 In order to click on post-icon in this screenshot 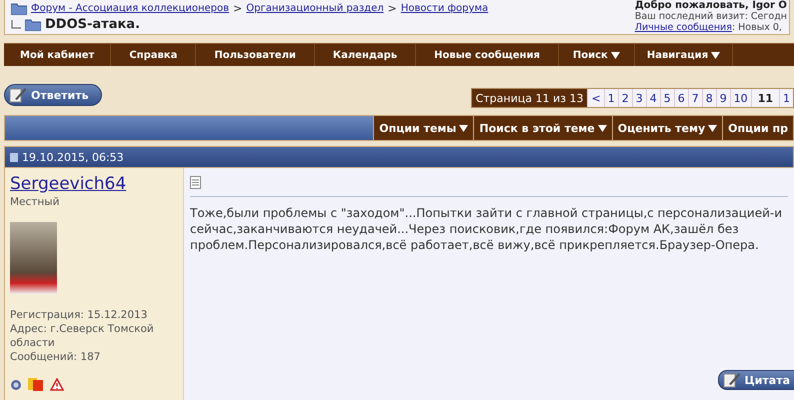, I will do `click(14, 157)`.